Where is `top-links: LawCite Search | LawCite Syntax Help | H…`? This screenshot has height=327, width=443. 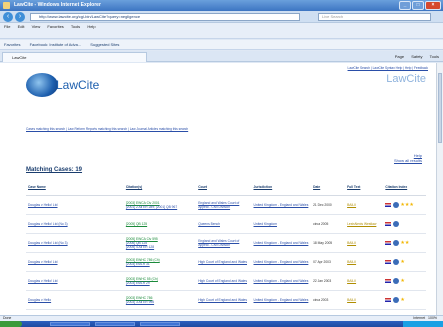 top-links: LawCite Search | LawCite Syntax Help | H… is located at coordinates (388, 68).